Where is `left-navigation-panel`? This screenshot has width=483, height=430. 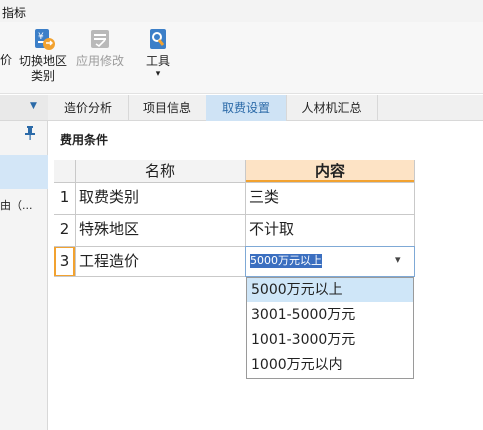 left-navigation-panel is located at coordinates (24, 262).